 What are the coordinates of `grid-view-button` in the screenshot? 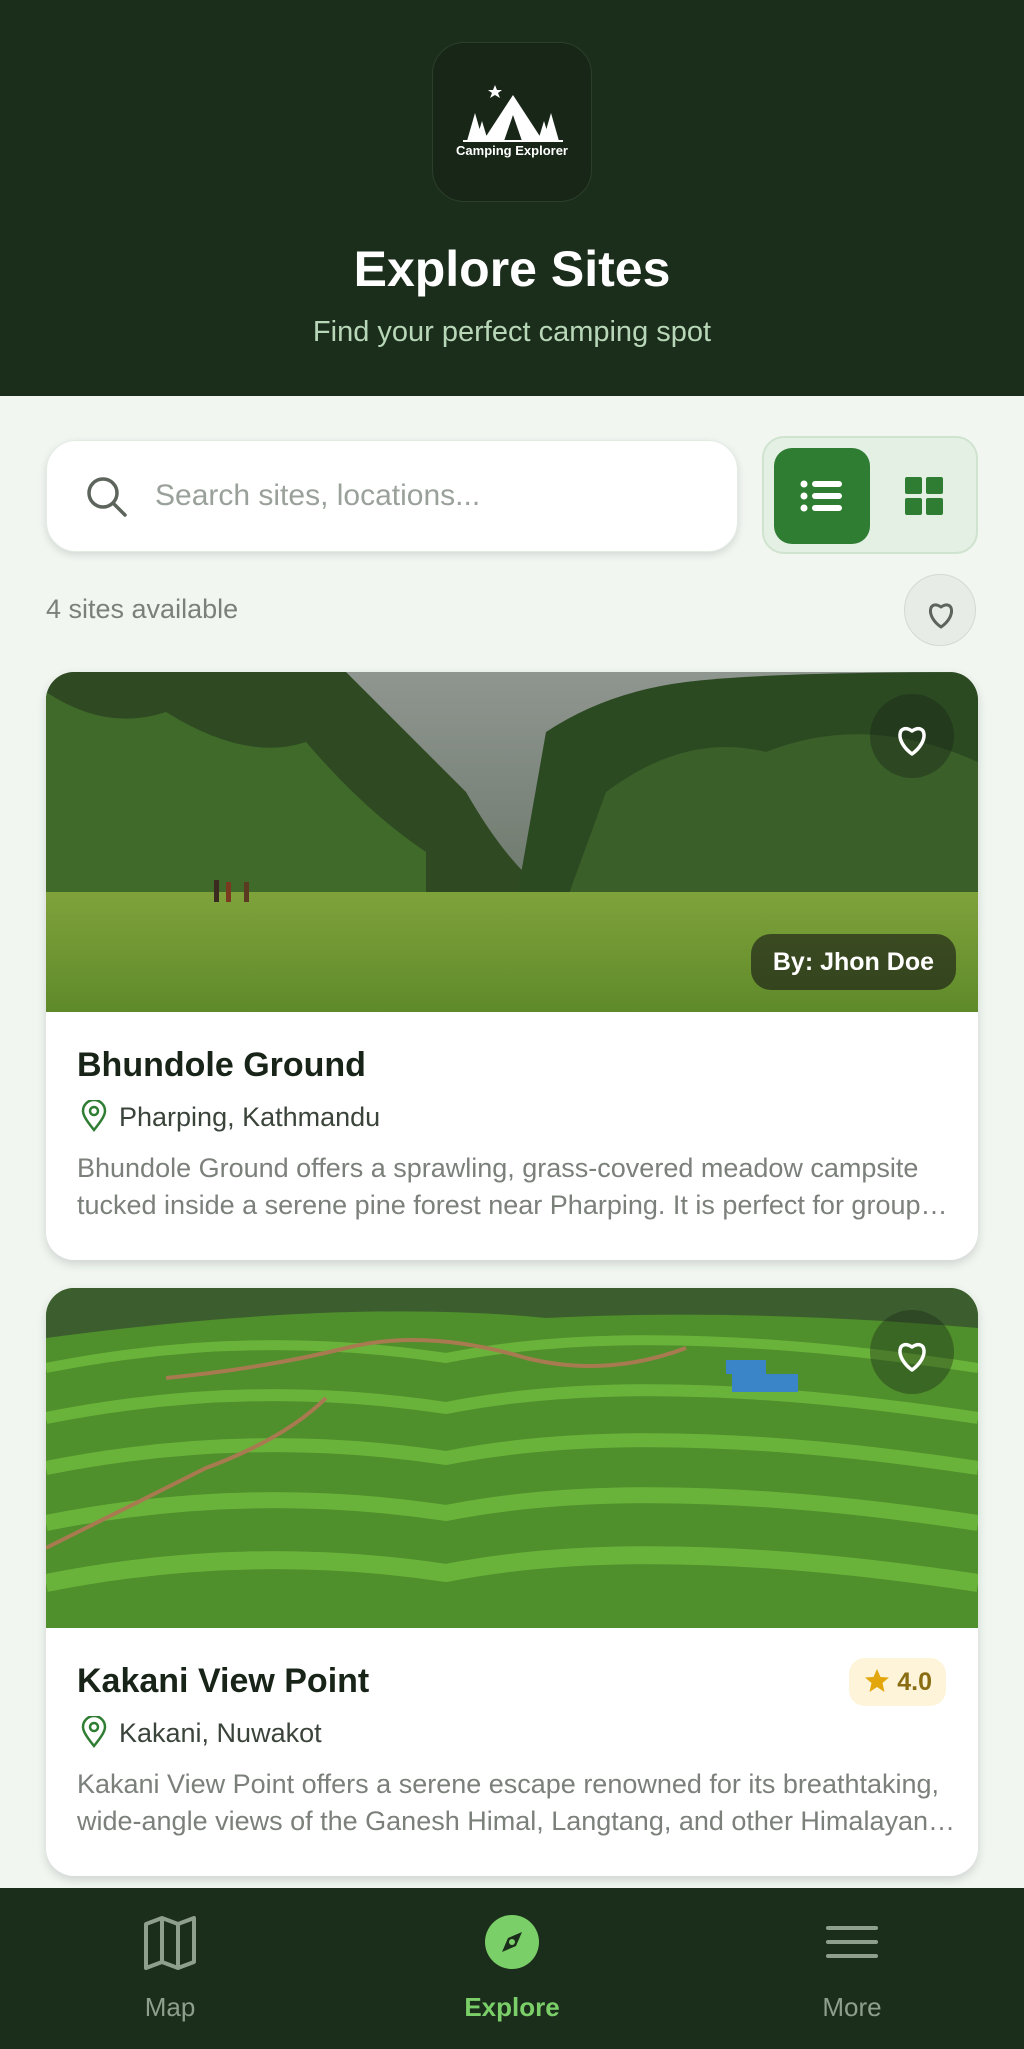 It's located at (924, 496).